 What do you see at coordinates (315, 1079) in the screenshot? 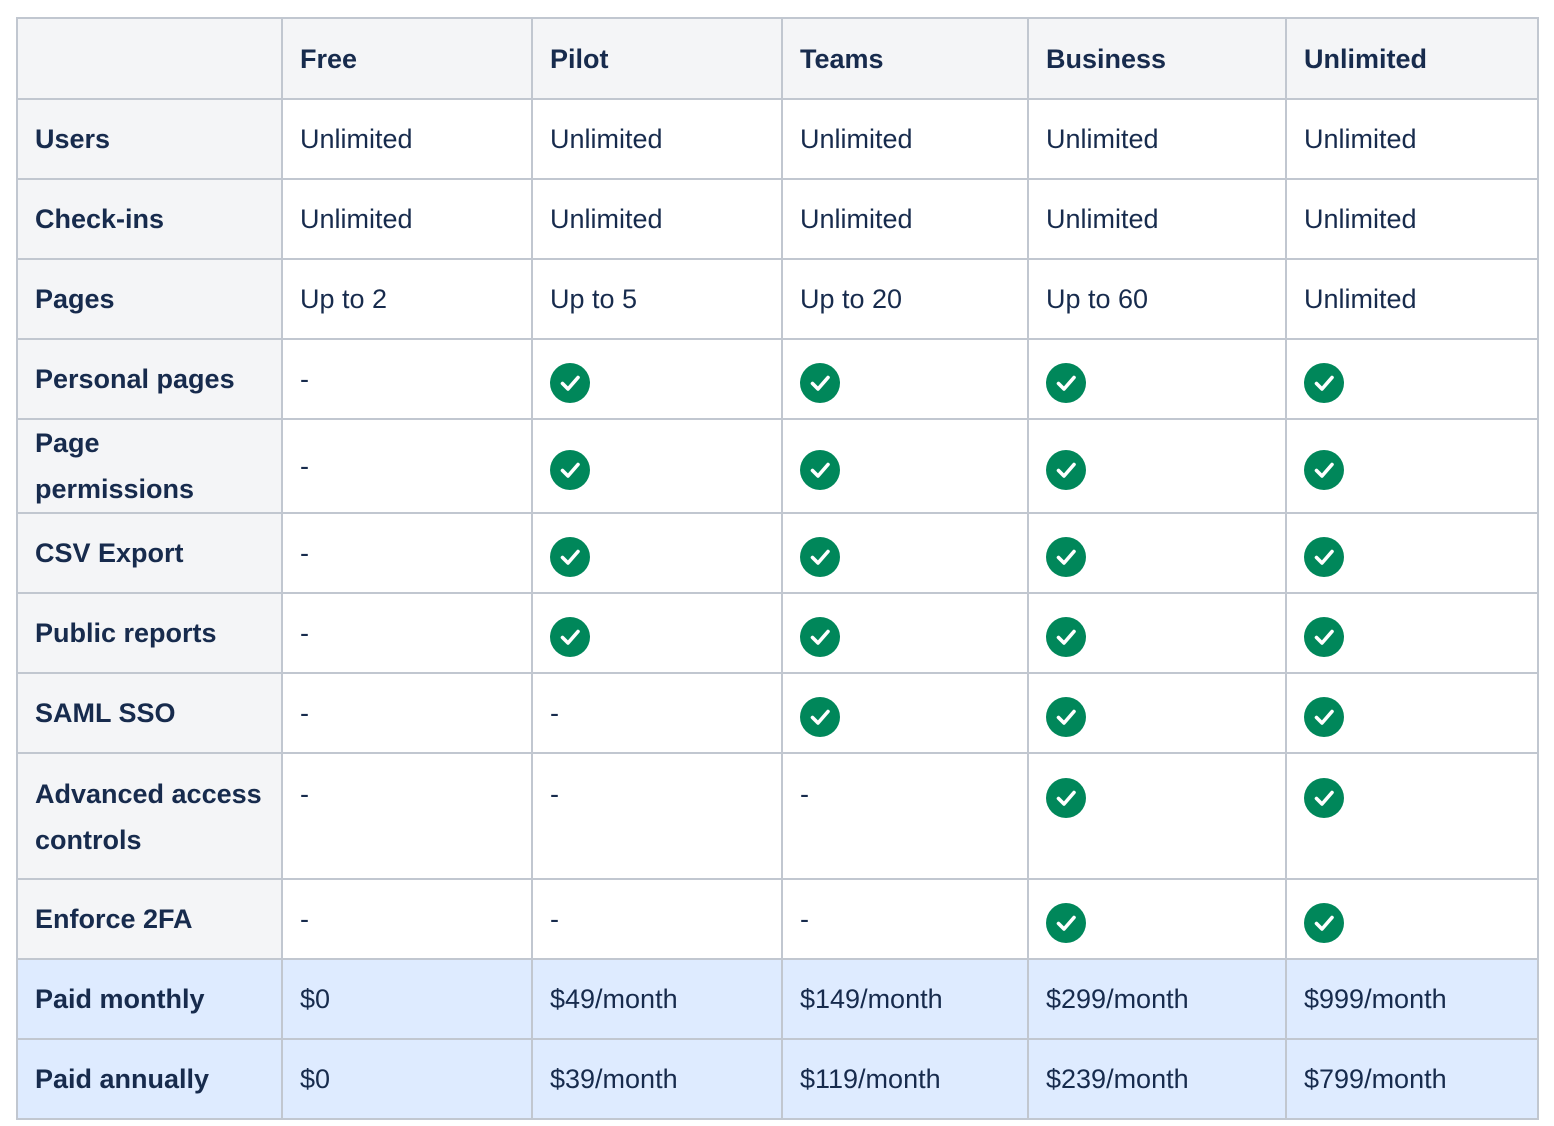
I see `cell-value: $0` at bounding box center [315, 1079].